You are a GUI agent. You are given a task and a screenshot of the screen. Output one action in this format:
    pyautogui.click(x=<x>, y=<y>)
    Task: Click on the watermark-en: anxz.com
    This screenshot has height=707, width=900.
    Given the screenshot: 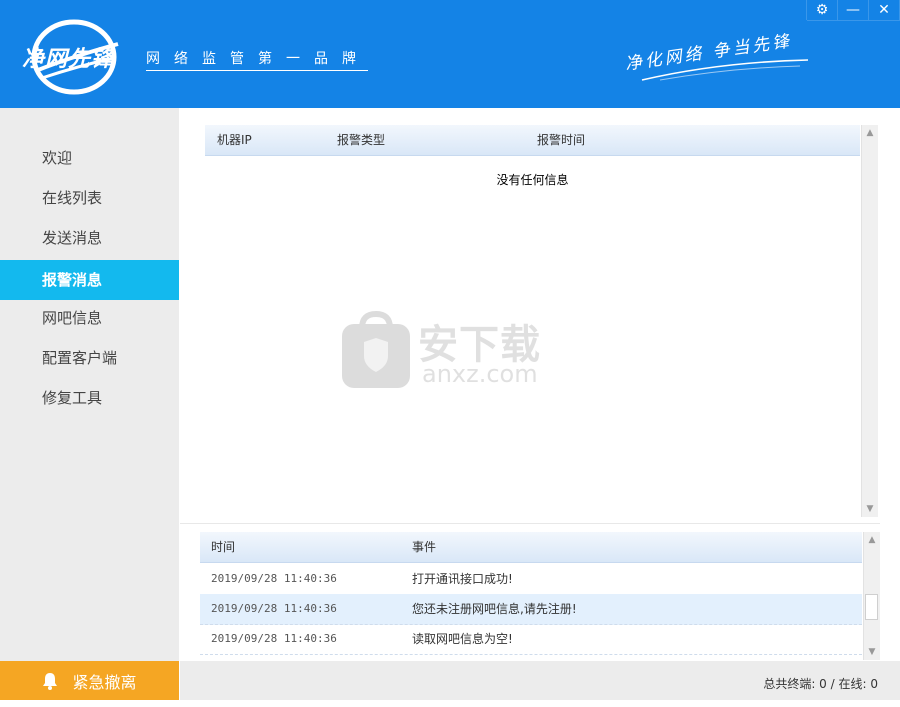 What is the action you would take?
    pyautogui.click(x=480, y=374)
    